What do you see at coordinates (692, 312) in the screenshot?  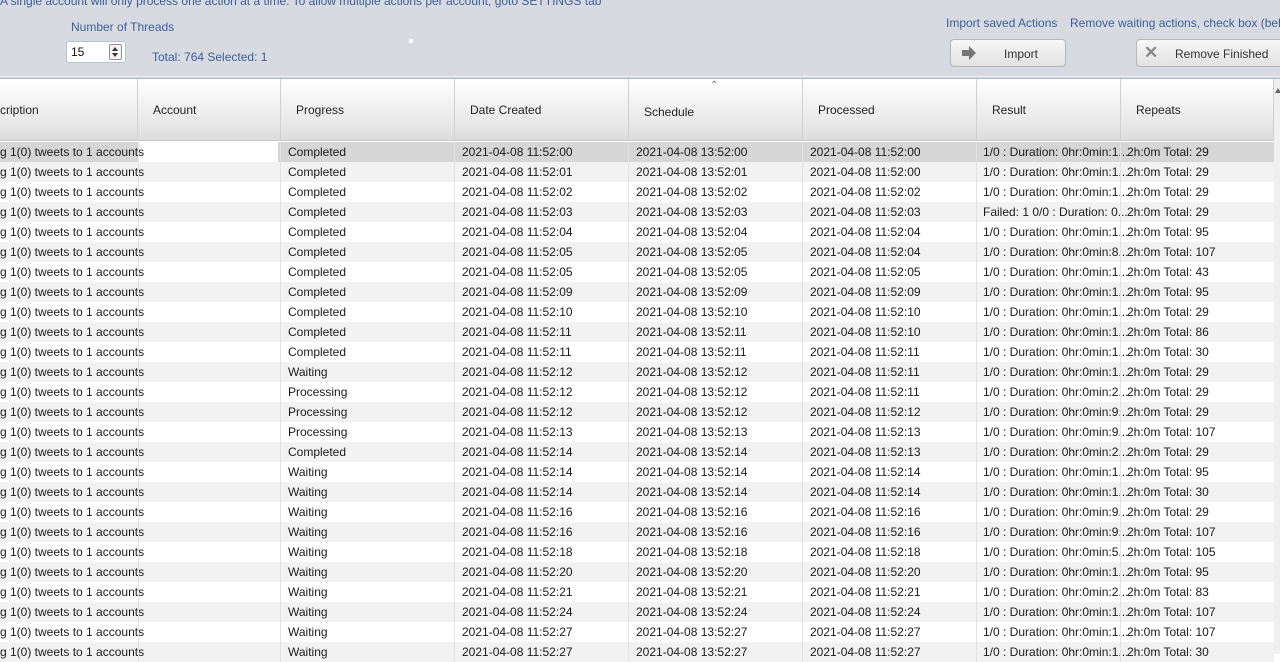 I see `cell-schedule: 2021-04-08 13:52:10` at bounding box center [692, 312].